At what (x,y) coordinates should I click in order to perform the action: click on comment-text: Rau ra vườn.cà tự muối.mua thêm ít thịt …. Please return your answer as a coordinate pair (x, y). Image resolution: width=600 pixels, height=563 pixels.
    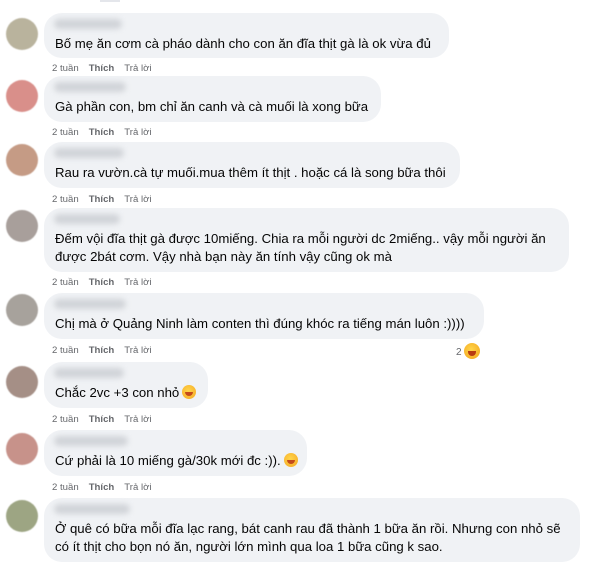
    Looking at the image, I should click on (250, 172).